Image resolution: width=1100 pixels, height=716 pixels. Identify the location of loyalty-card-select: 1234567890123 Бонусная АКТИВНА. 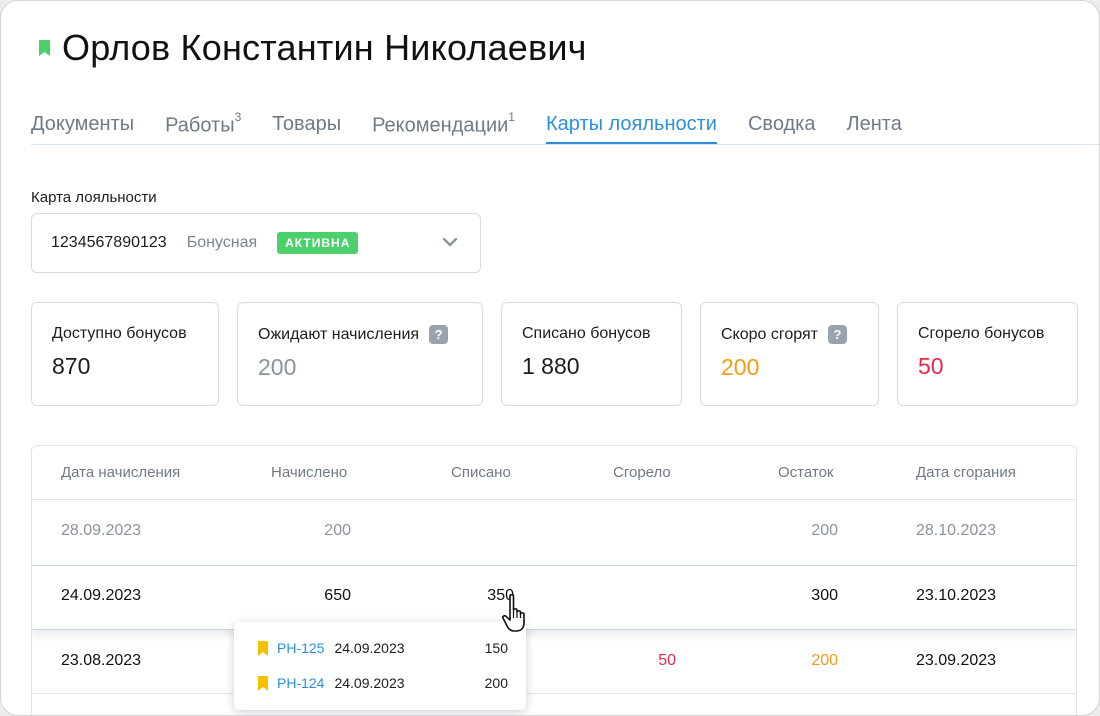
(256, 243).